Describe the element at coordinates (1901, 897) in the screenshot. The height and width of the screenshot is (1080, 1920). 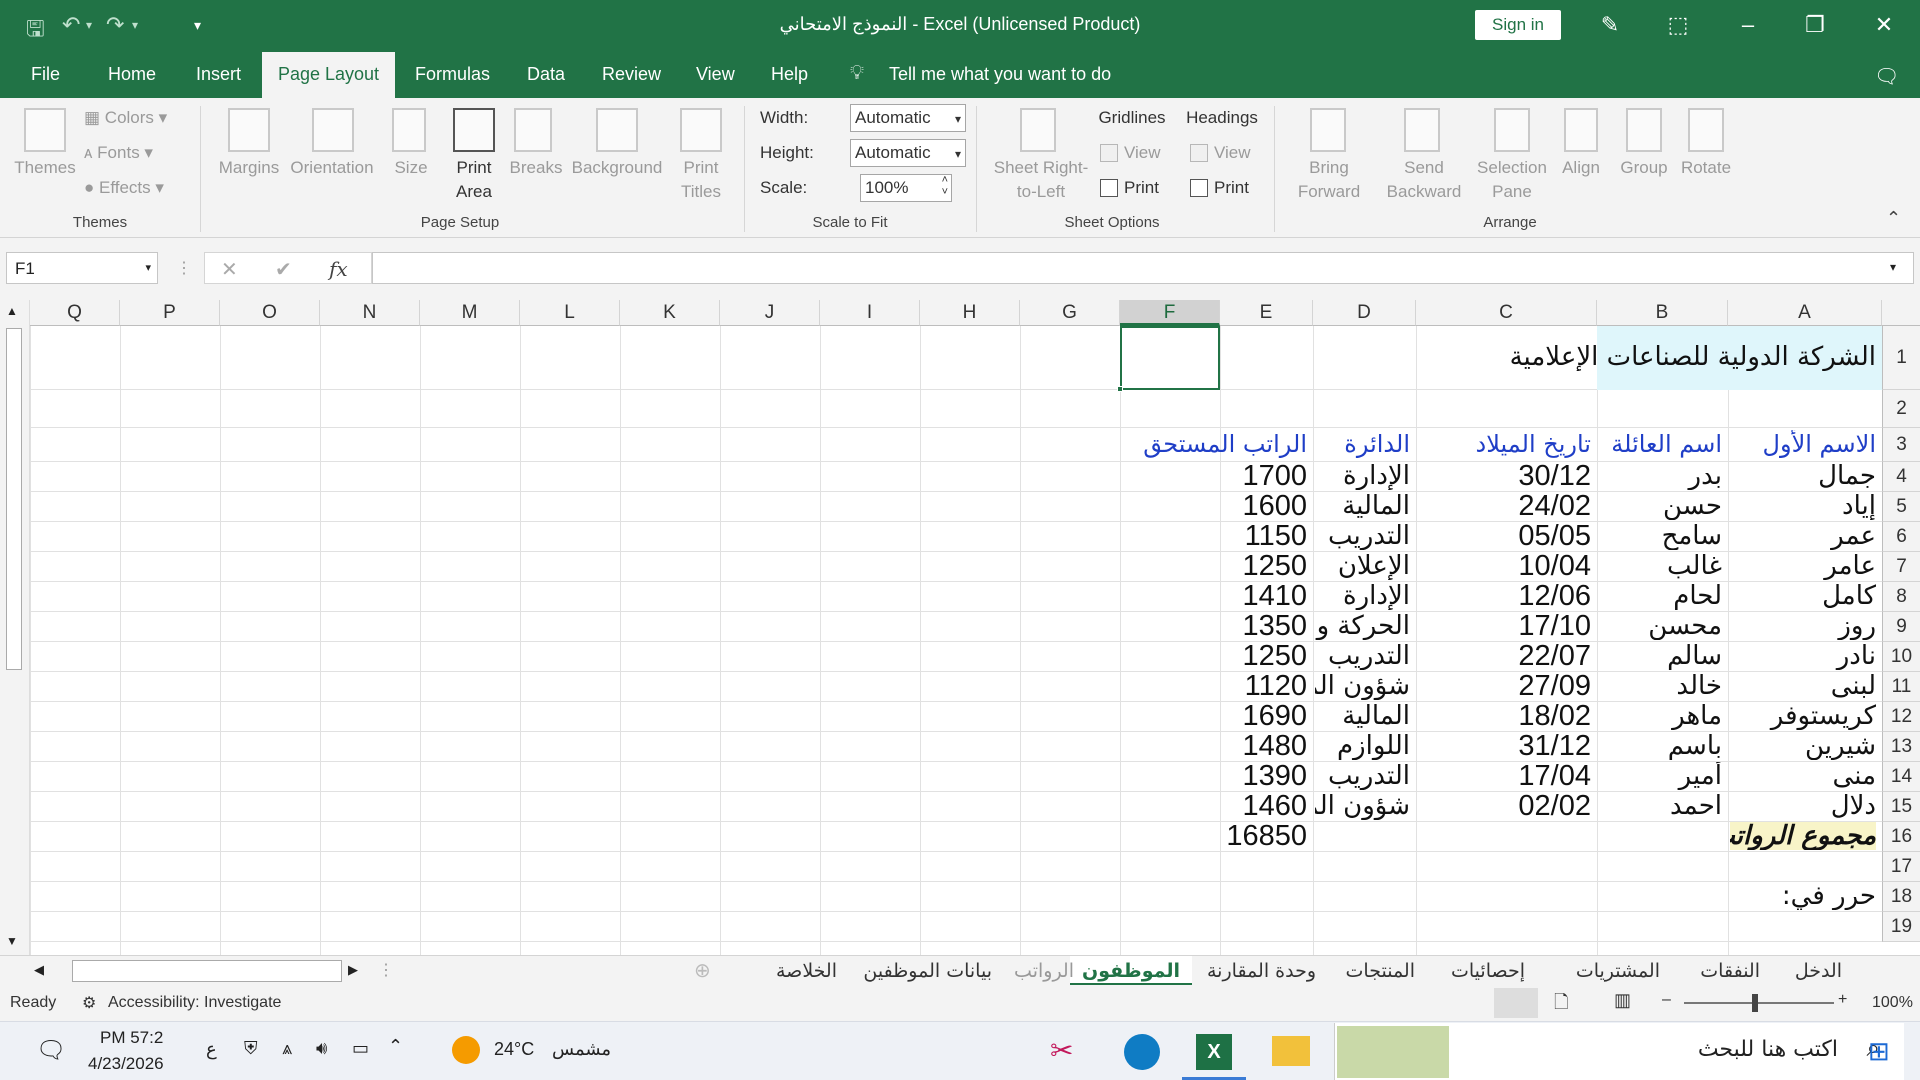
I see `row-header: 18` at that location.